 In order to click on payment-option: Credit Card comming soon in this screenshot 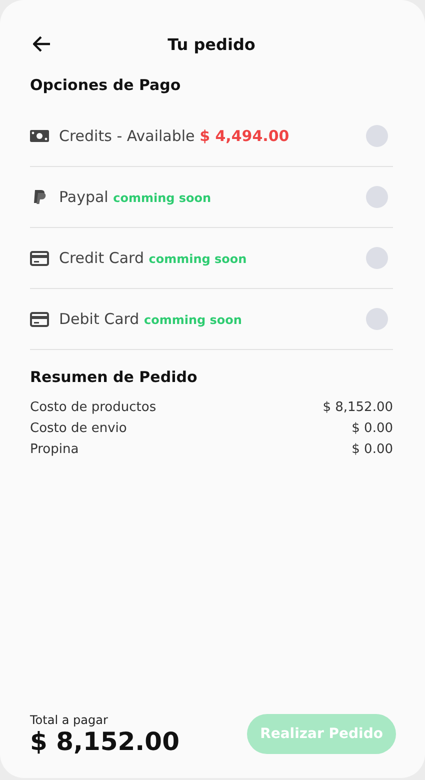, I will do `click(211, 258)`.